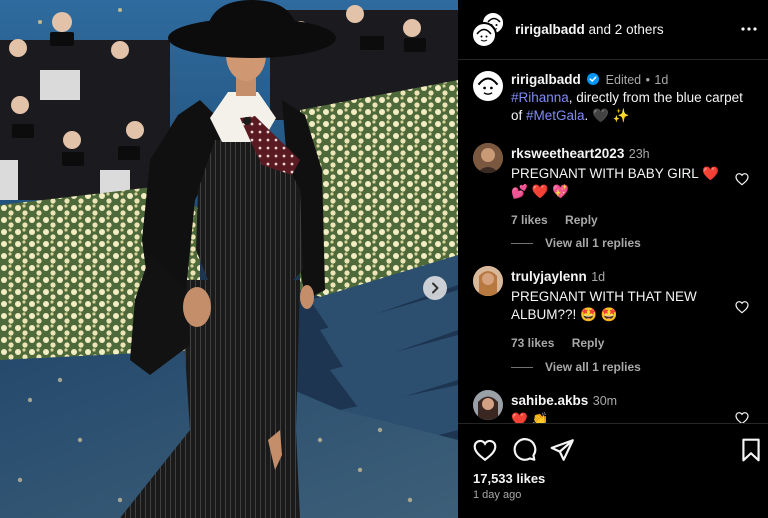 Image resolution: width=768 pixels, height=518 pixels. I want to click on comment-text: PREGNANT WITH THAT NEW ALBUM??! 🤩 🤩, so click(604, 305).